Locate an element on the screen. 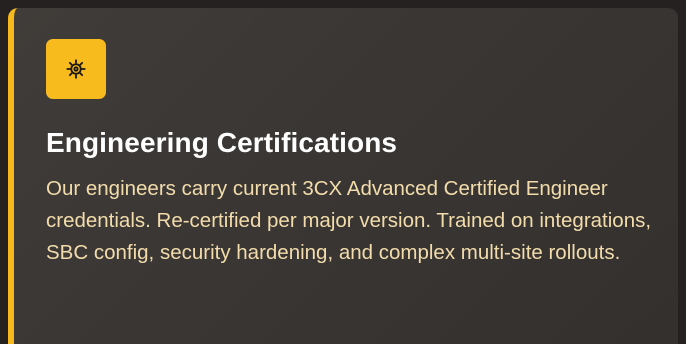 Image resolution: width=686 pixels, height=344 pixels. icon-badge is located at coordinates (76, 69).